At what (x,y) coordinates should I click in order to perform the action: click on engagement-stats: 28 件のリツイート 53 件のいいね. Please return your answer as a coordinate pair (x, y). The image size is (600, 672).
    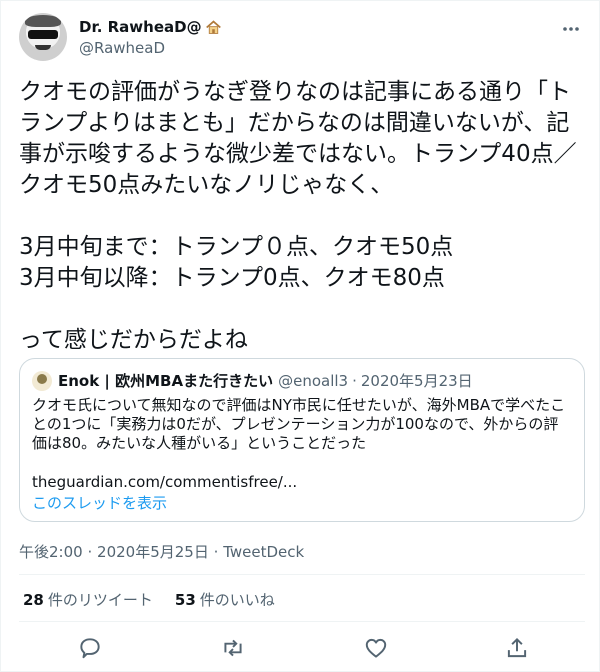
    Looking at the image, I should click on (160, 599).